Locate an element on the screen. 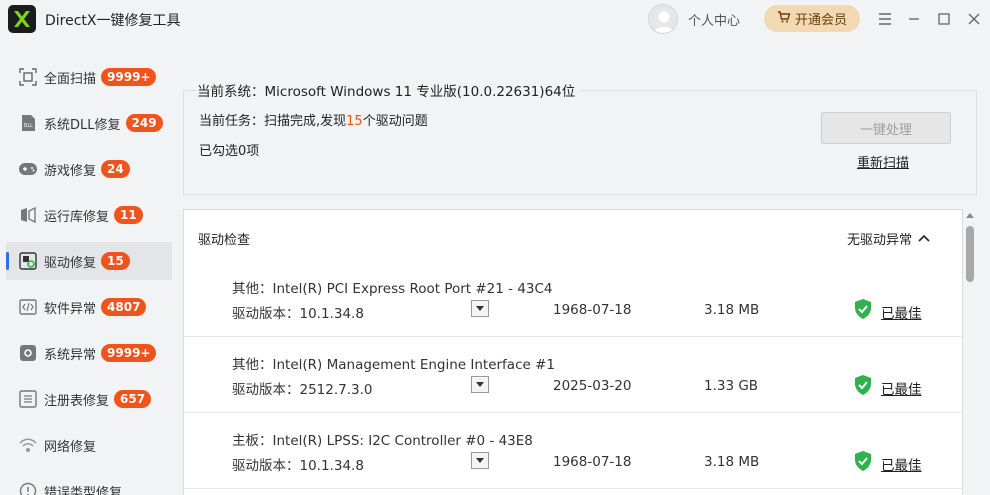 The width and height of the screenshot is (990, 495). error-icon is located at coordinates (28, 488).